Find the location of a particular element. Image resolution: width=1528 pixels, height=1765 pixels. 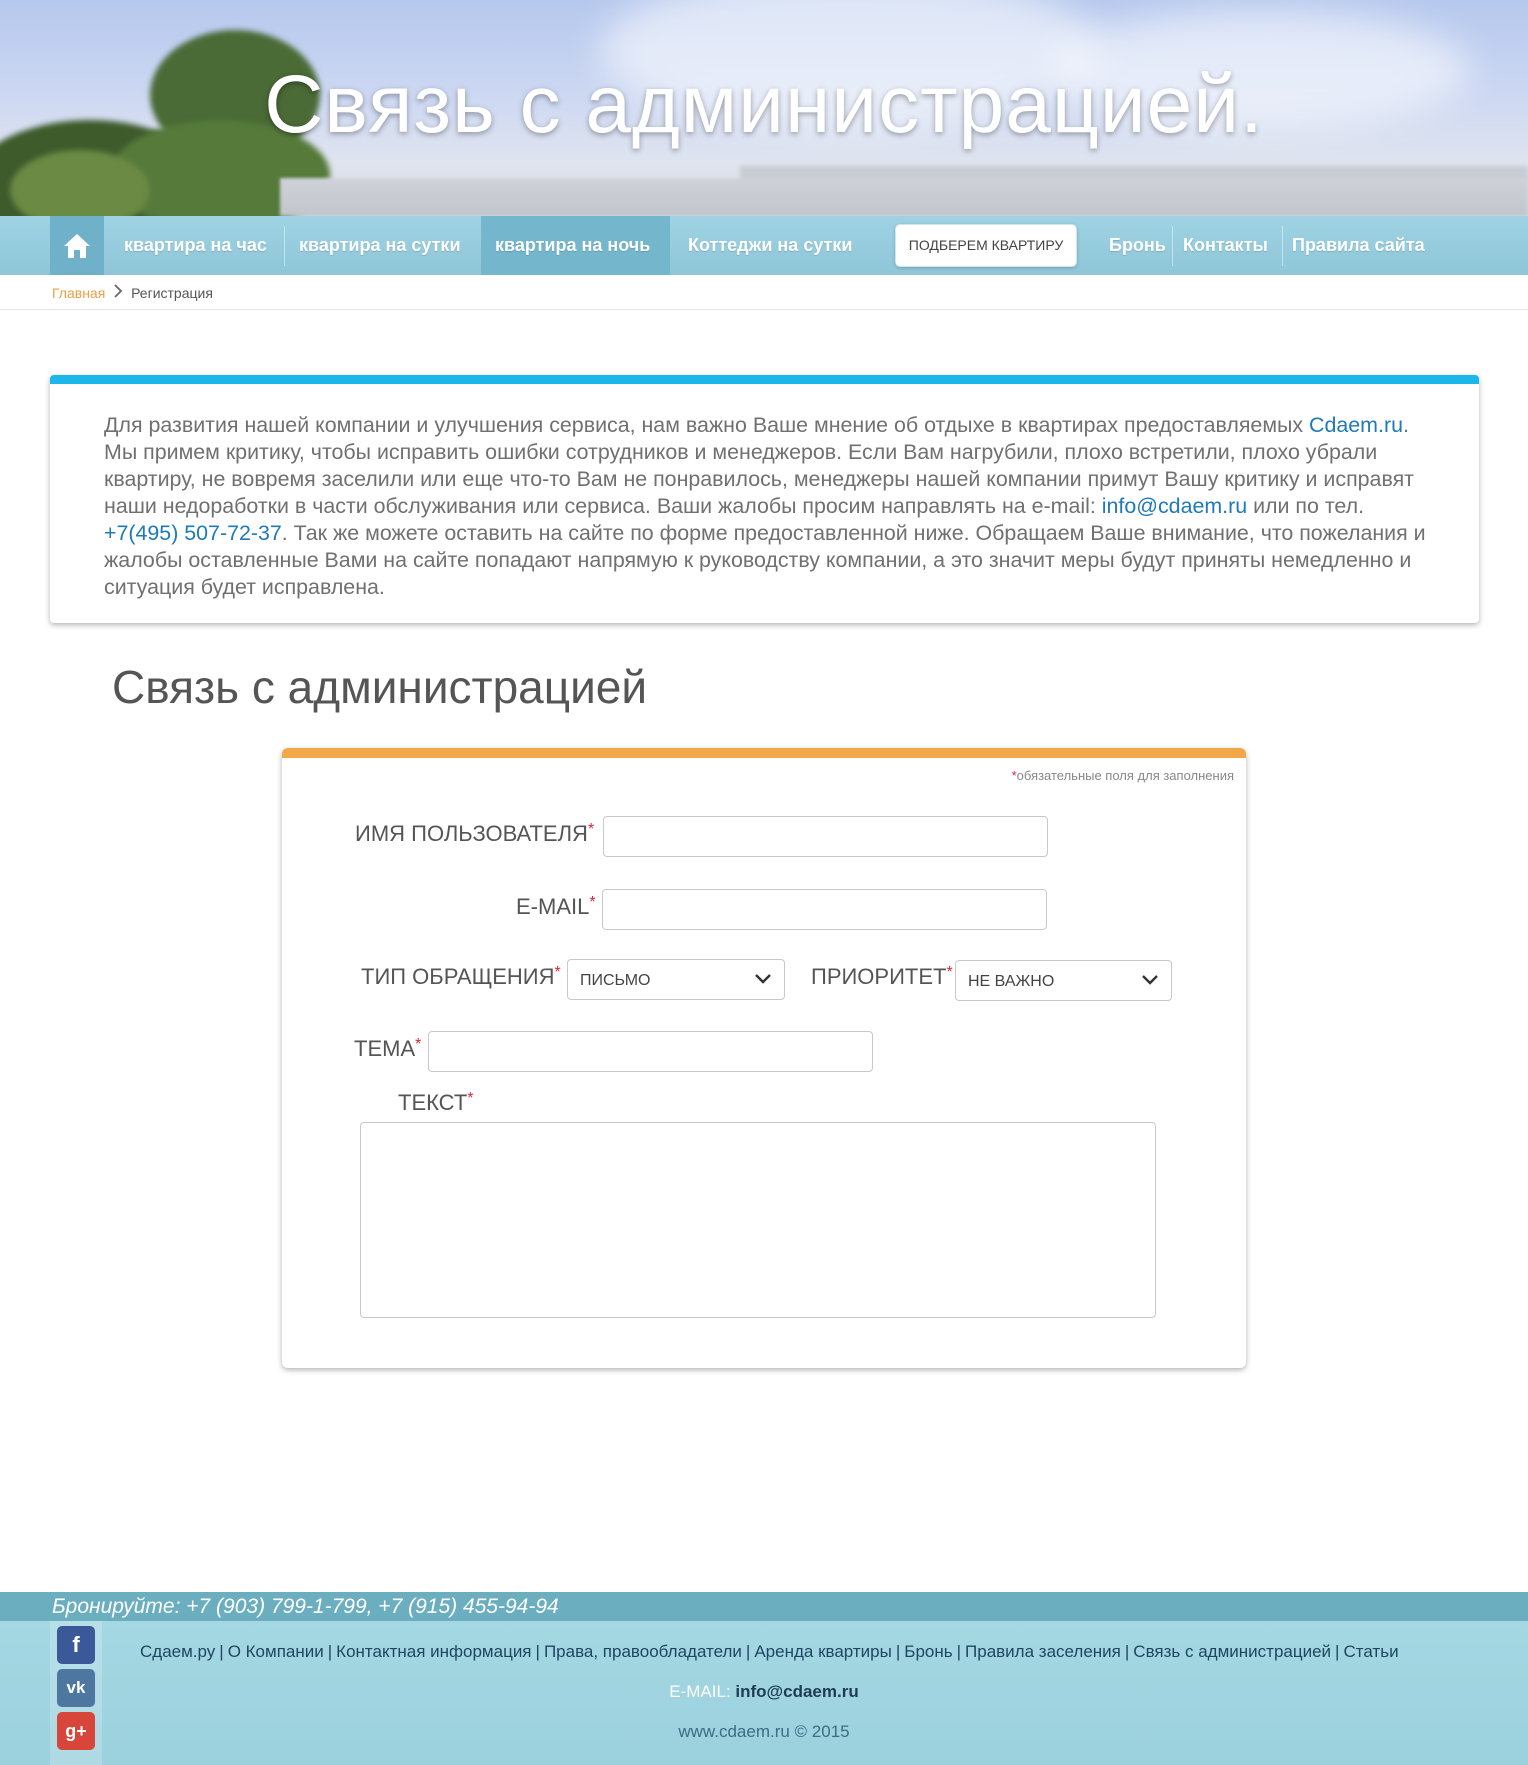

email-label: E-MAIL* is located at coordinates (556, 907).